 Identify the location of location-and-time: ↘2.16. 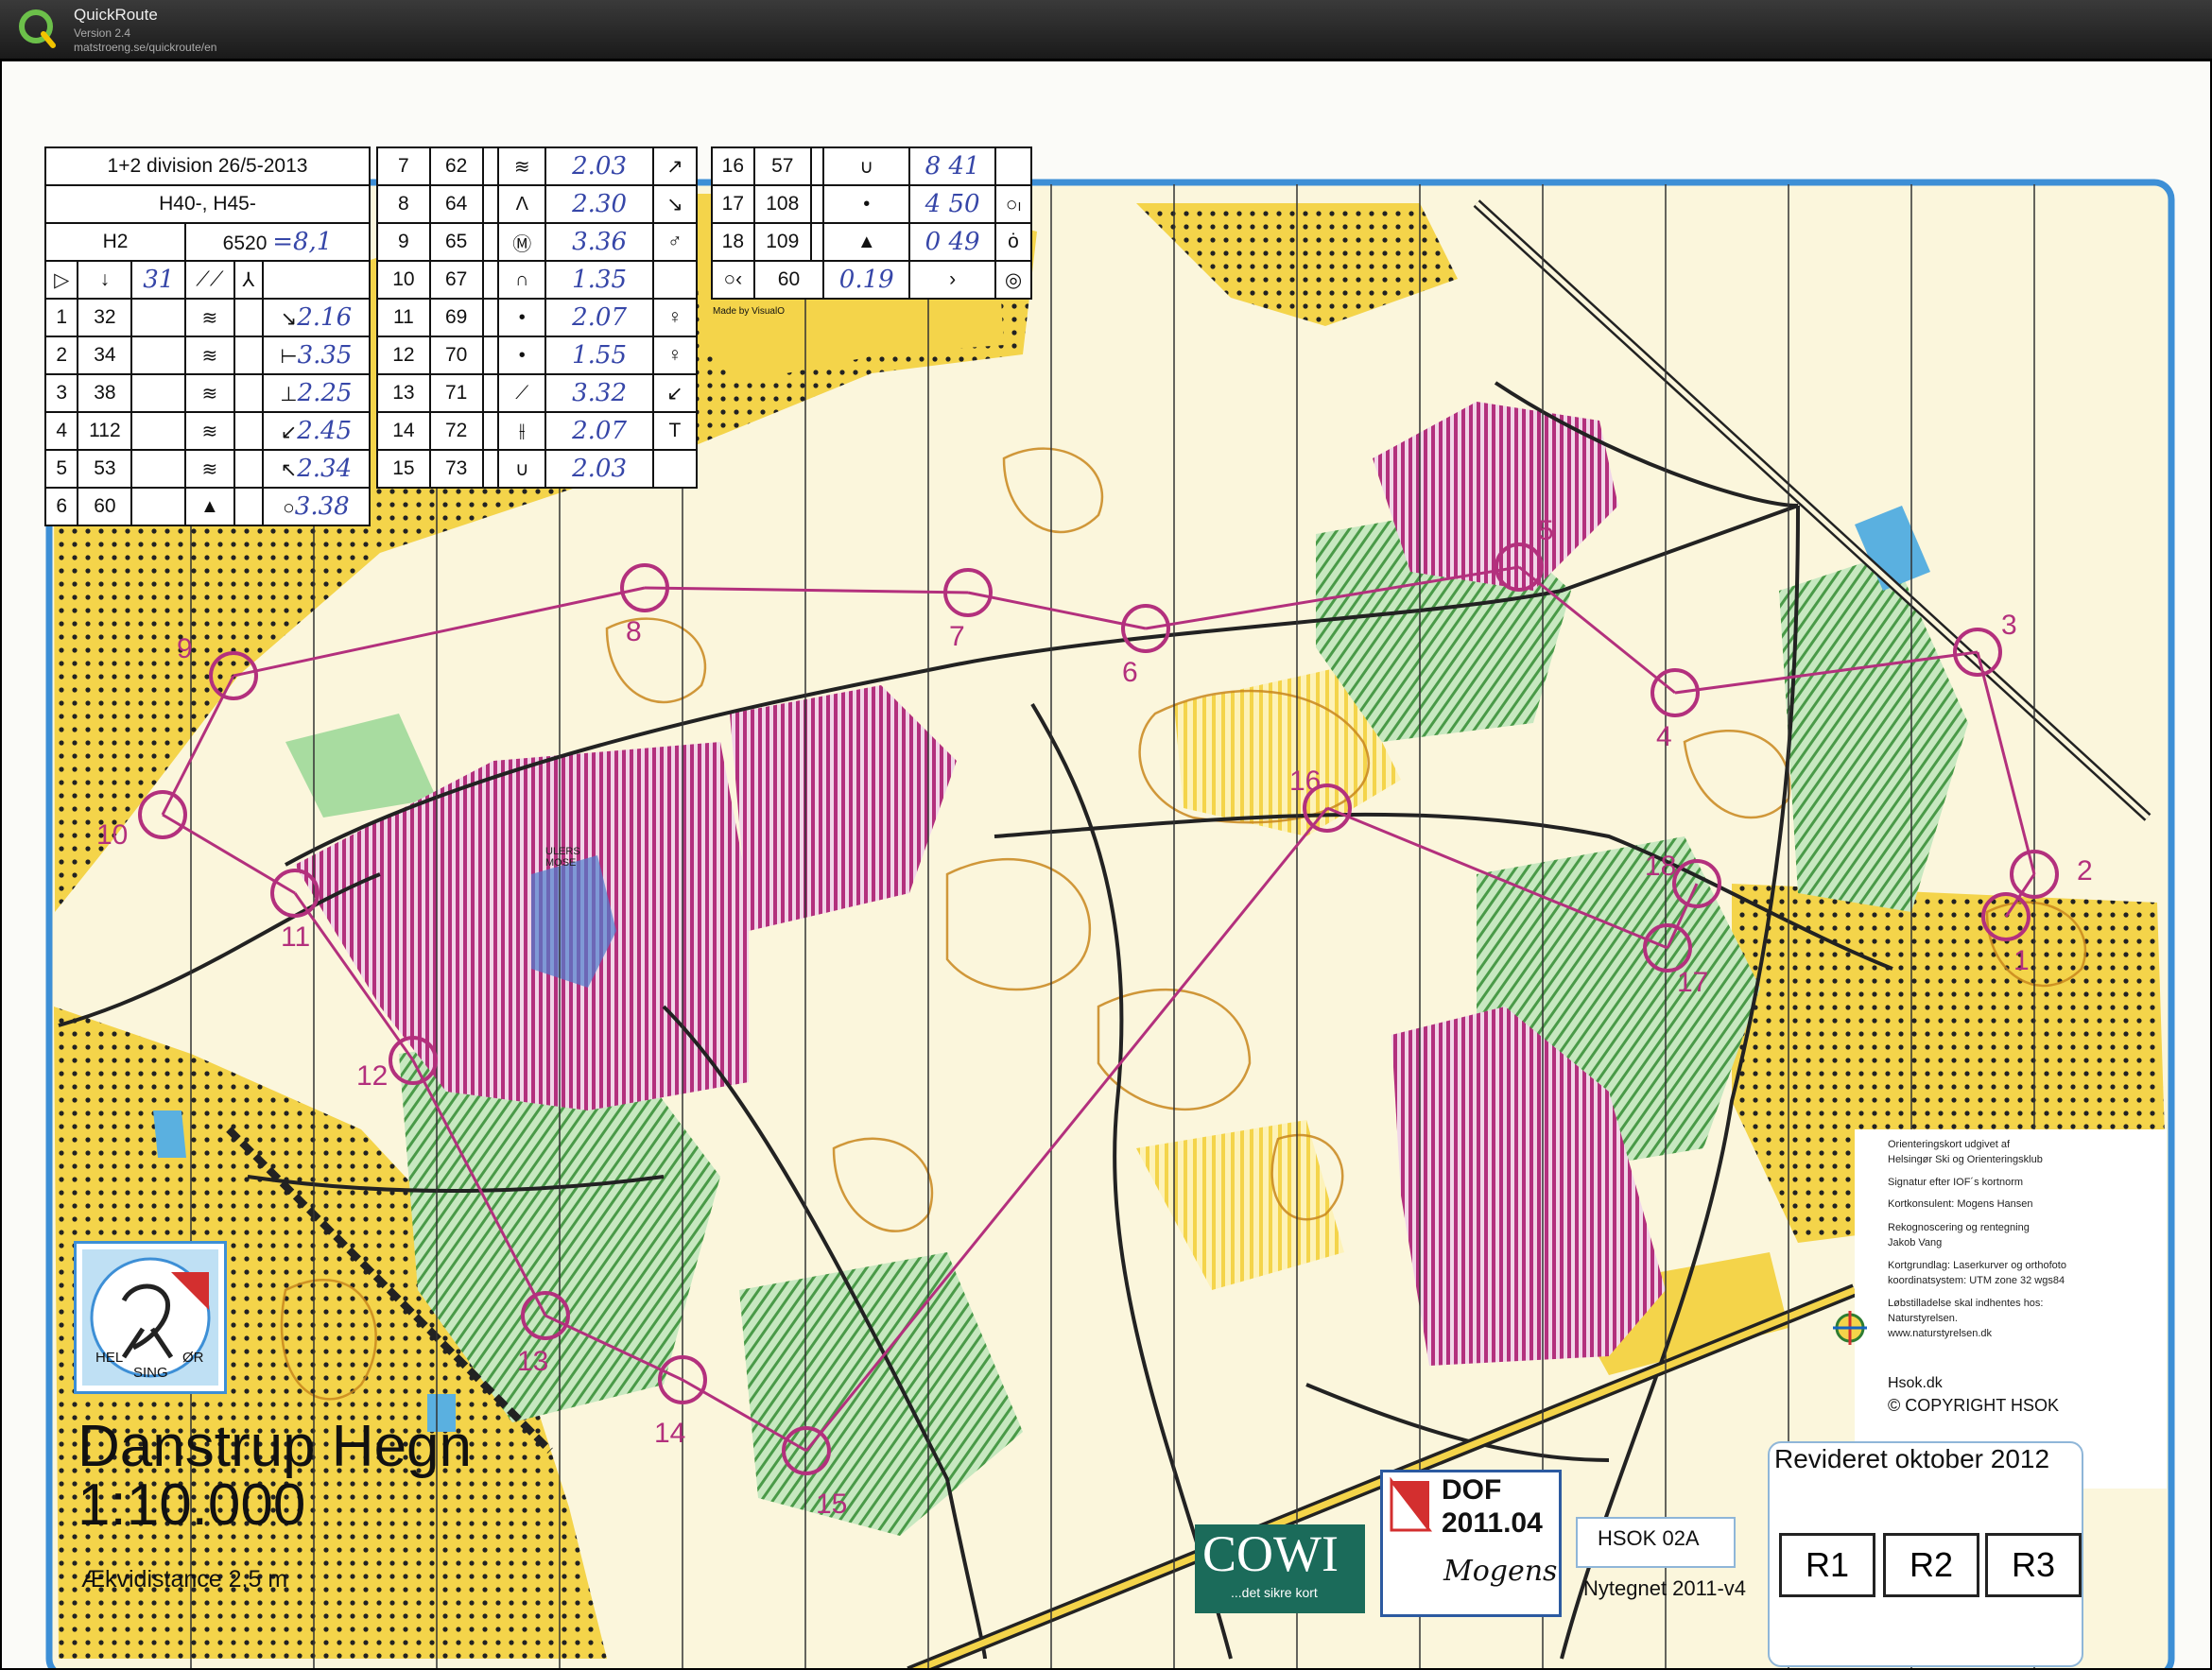
(316, 318).